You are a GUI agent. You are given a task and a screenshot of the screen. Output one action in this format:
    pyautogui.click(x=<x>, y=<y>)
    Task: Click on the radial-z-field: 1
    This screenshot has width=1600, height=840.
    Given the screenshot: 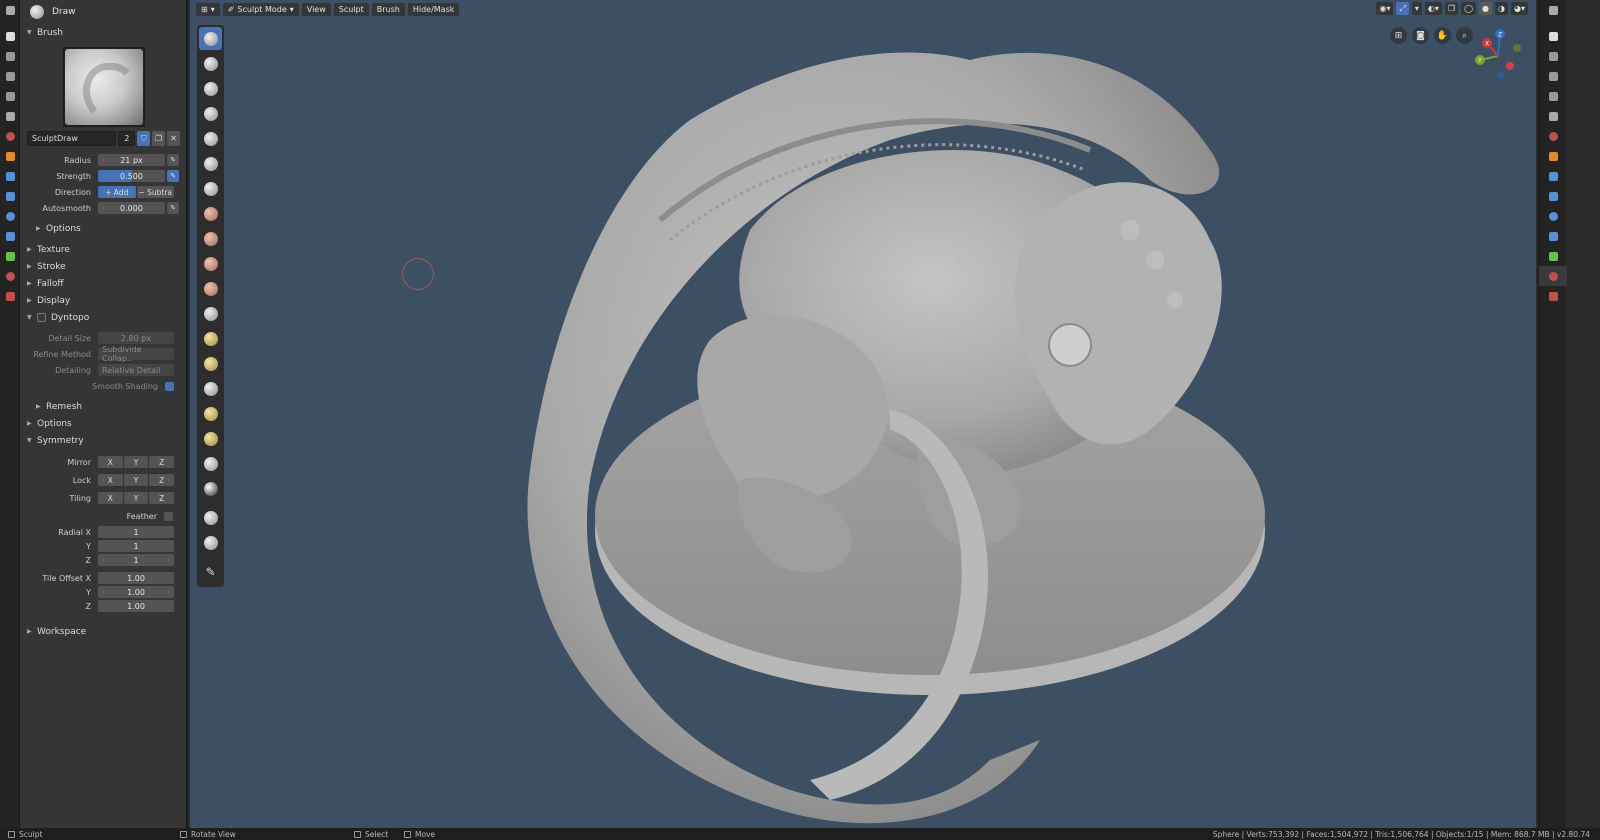 What is the action you would take?
    pyautogui.click(x=136, y=560)
    